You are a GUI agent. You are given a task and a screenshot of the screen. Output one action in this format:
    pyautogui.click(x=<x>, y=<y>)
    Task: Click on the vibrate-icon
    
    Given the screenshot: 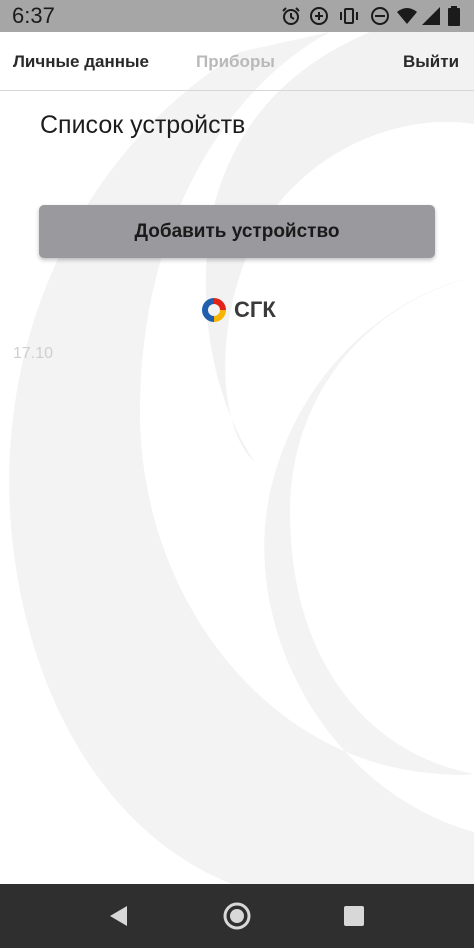 What is the action you would take?
    pyautogui.click(x=349, y=16)
    